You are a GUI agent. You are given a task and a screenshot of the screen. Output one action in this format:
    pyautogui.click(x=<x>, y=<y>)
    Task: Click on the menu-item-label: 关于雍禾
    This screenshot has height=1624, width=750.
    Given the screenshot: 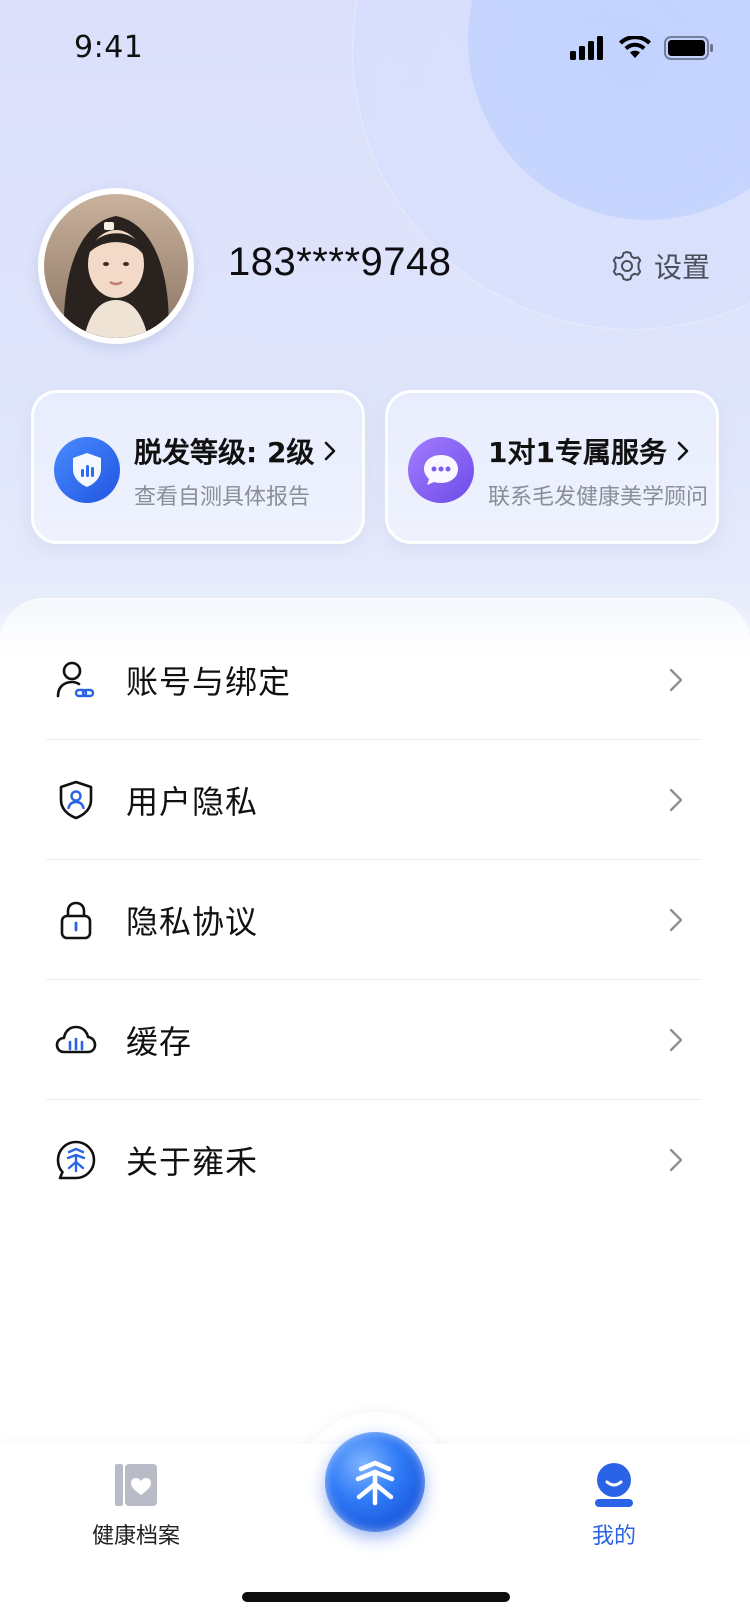 What is the action you would take?
    pyautogui.click(x=192, y=1162)
    